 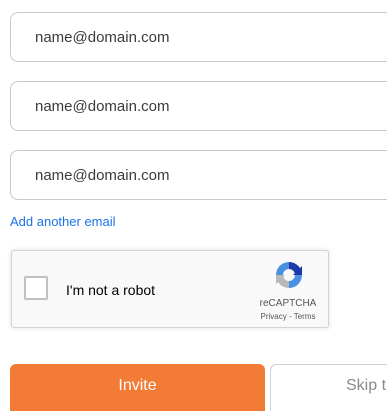 I want to click on add-another-email-link: Add another email, so click(x=63, y=221).